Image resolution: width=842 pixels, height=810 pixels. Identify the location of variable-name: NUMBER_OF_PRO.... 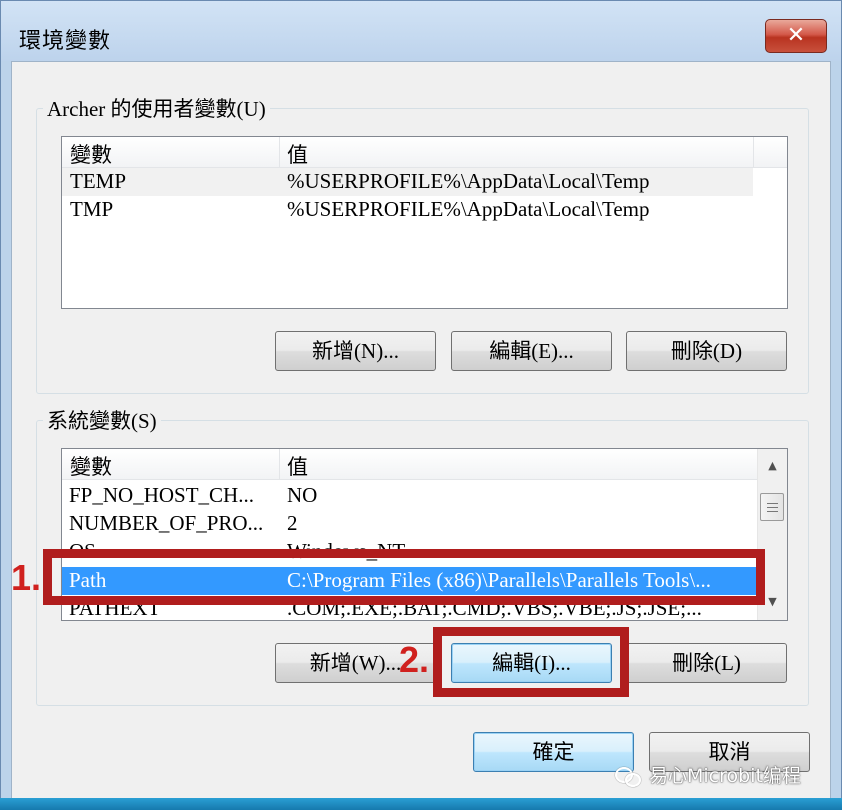
(166, 523).